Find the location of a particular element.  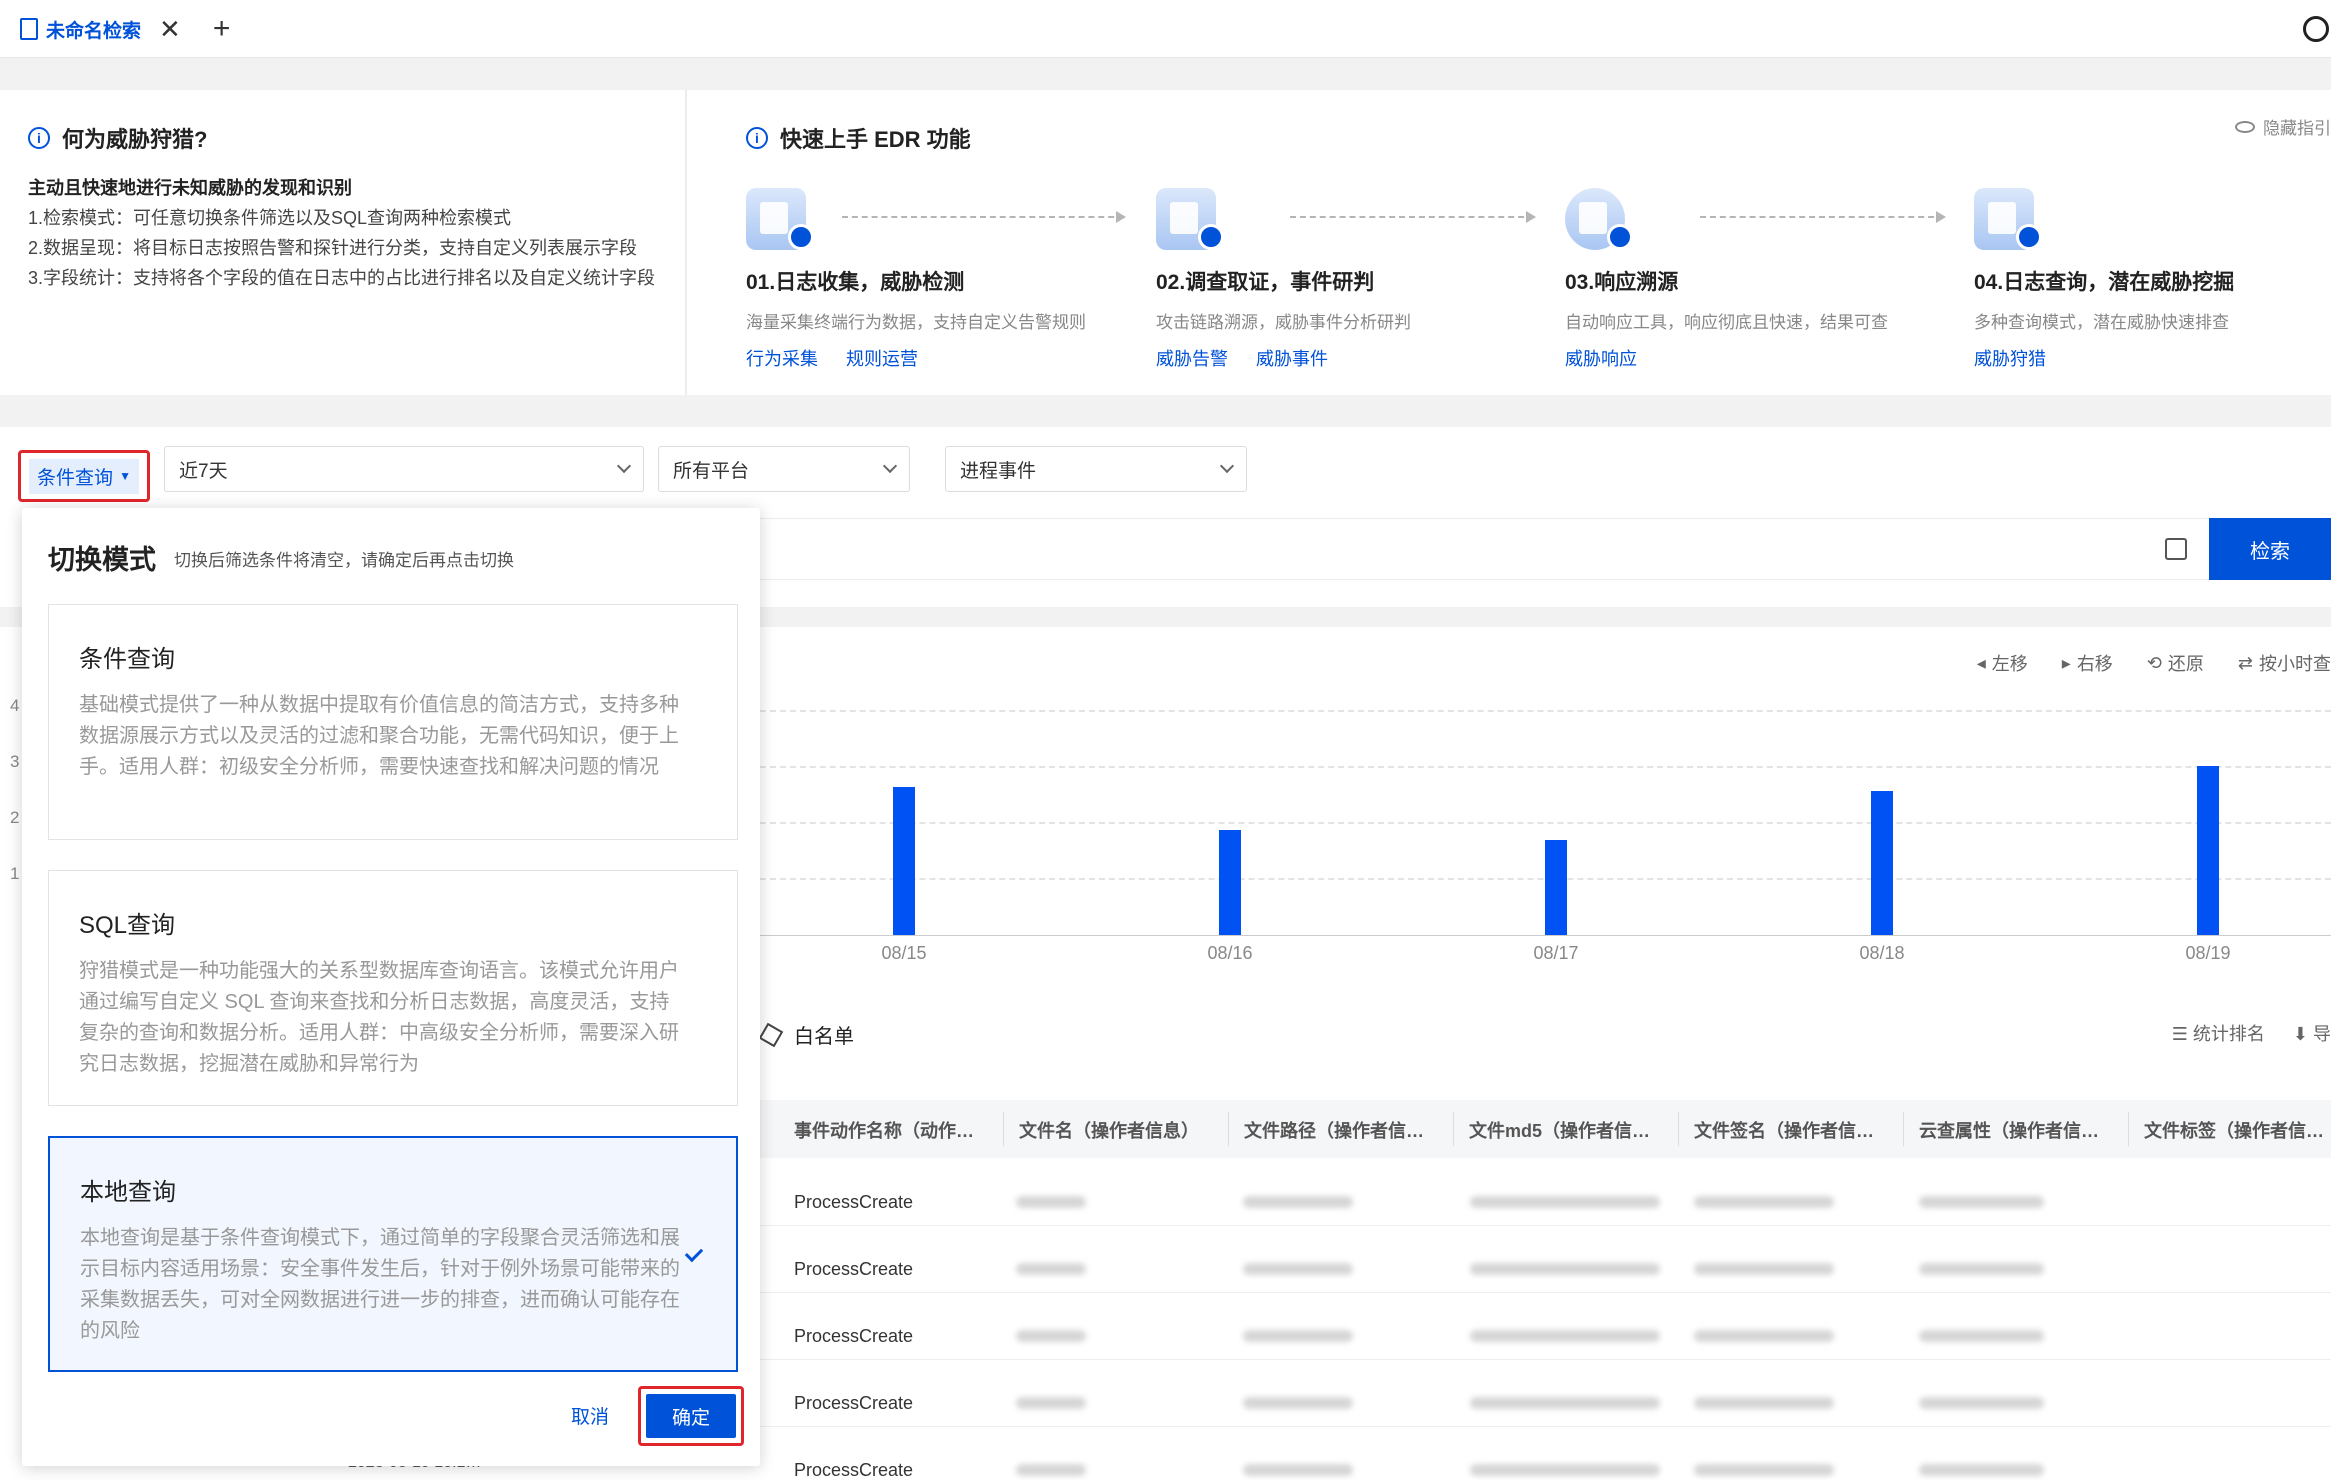

step-desc: 多种查询模式，潜在威胁快速排查 is located at coordinates (2101, 322).